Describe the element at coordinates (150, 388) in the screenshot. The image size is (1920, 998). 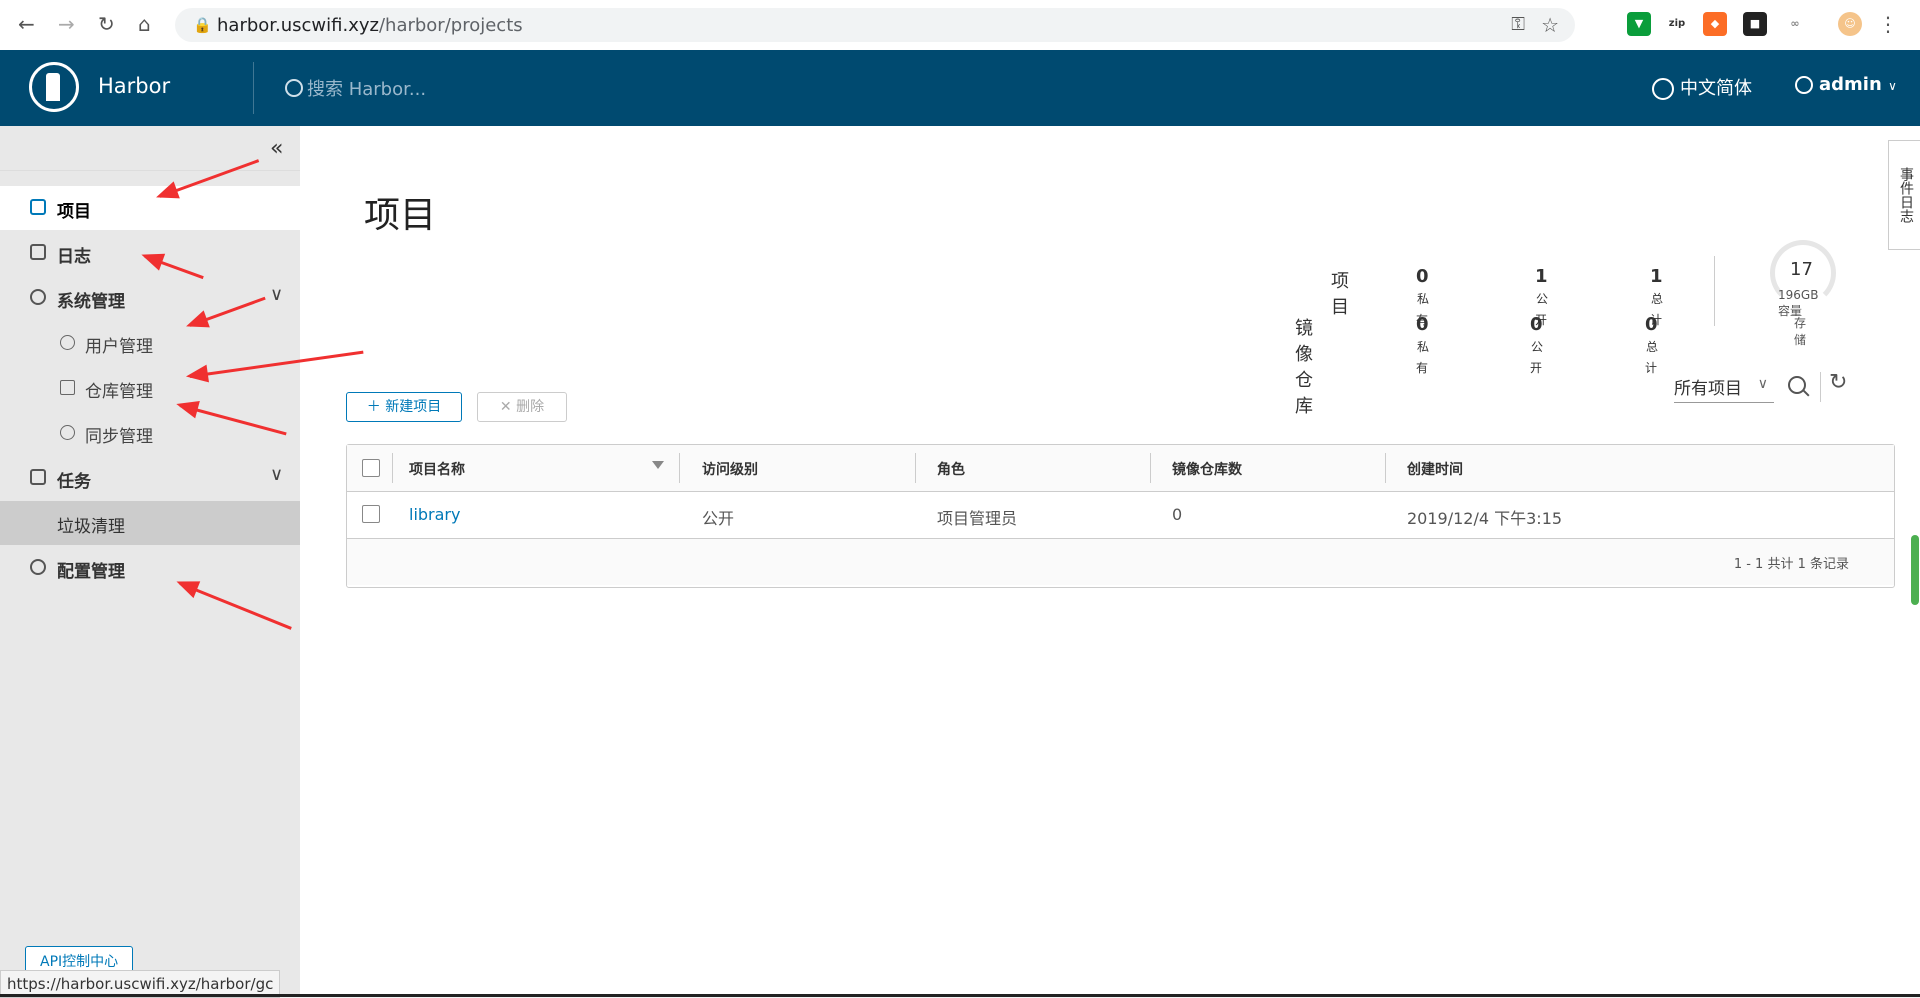
I see `sidebar-item-registries: 仓库管理` at that location.